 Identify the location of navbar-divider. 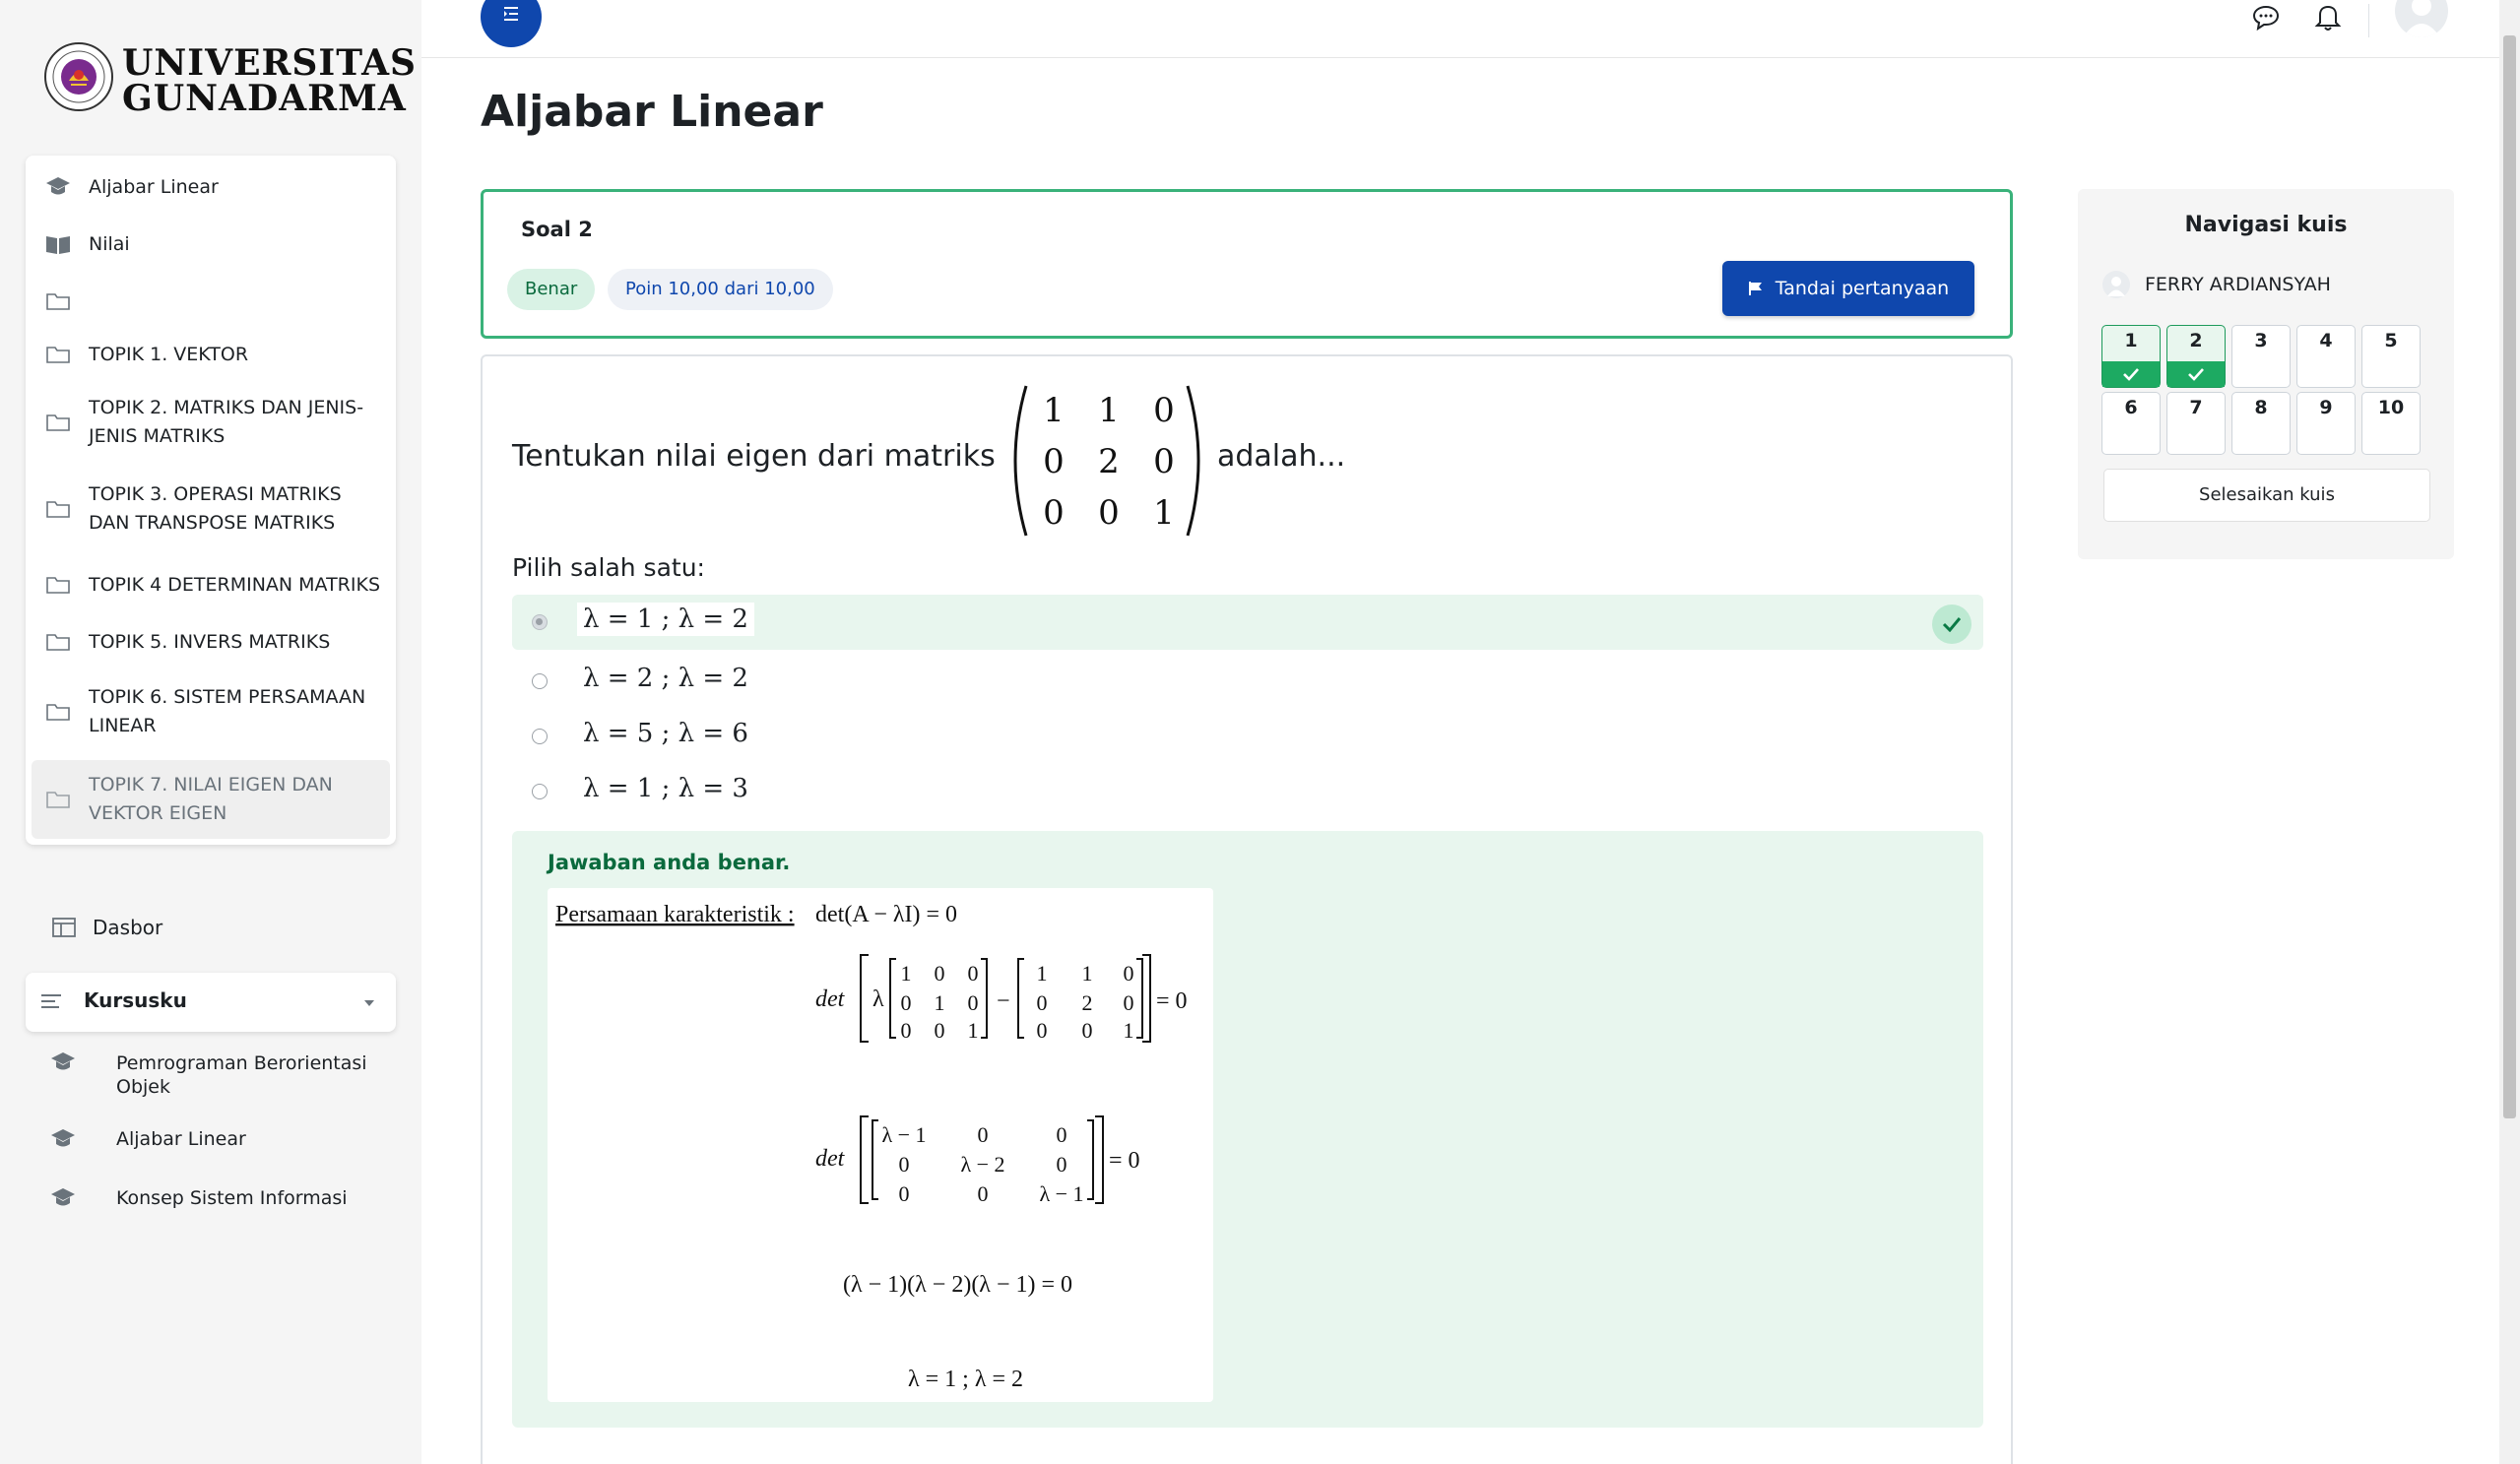
(2368, 20).